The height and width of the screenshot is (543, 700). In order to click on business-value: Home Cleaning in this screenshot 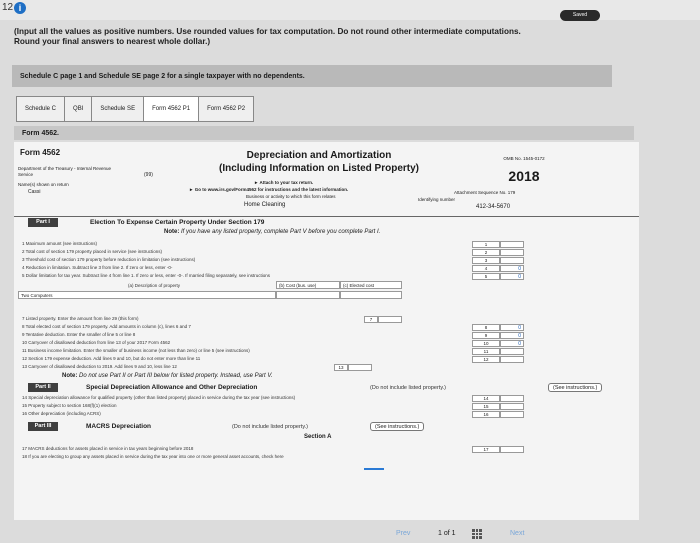, I will do `click(265, 205)`.